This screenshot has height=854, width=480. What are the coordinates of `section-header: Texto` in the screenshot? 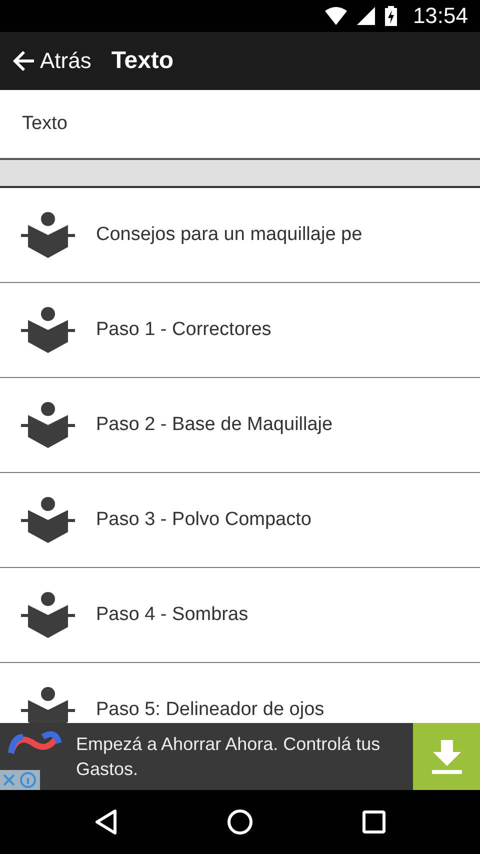 It's located at (45, 124).